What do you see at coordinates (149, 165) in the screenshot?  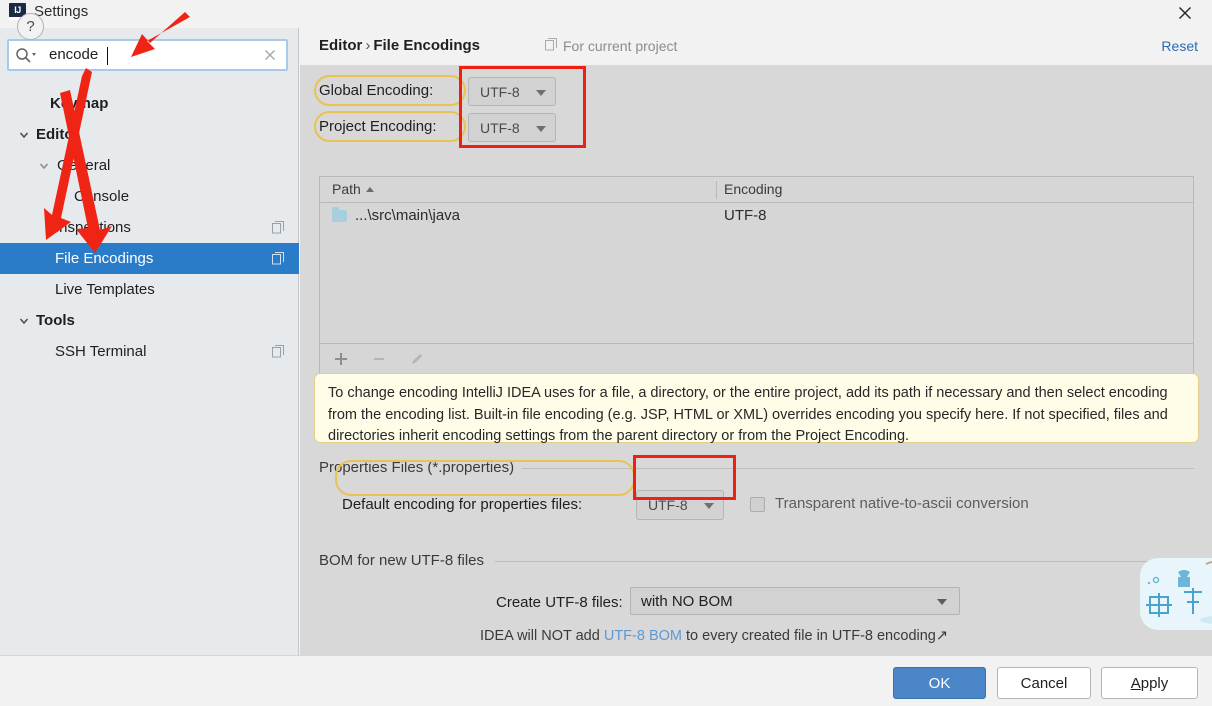 I see `sidebar-item-general: General` at bounding box center [149, 165].